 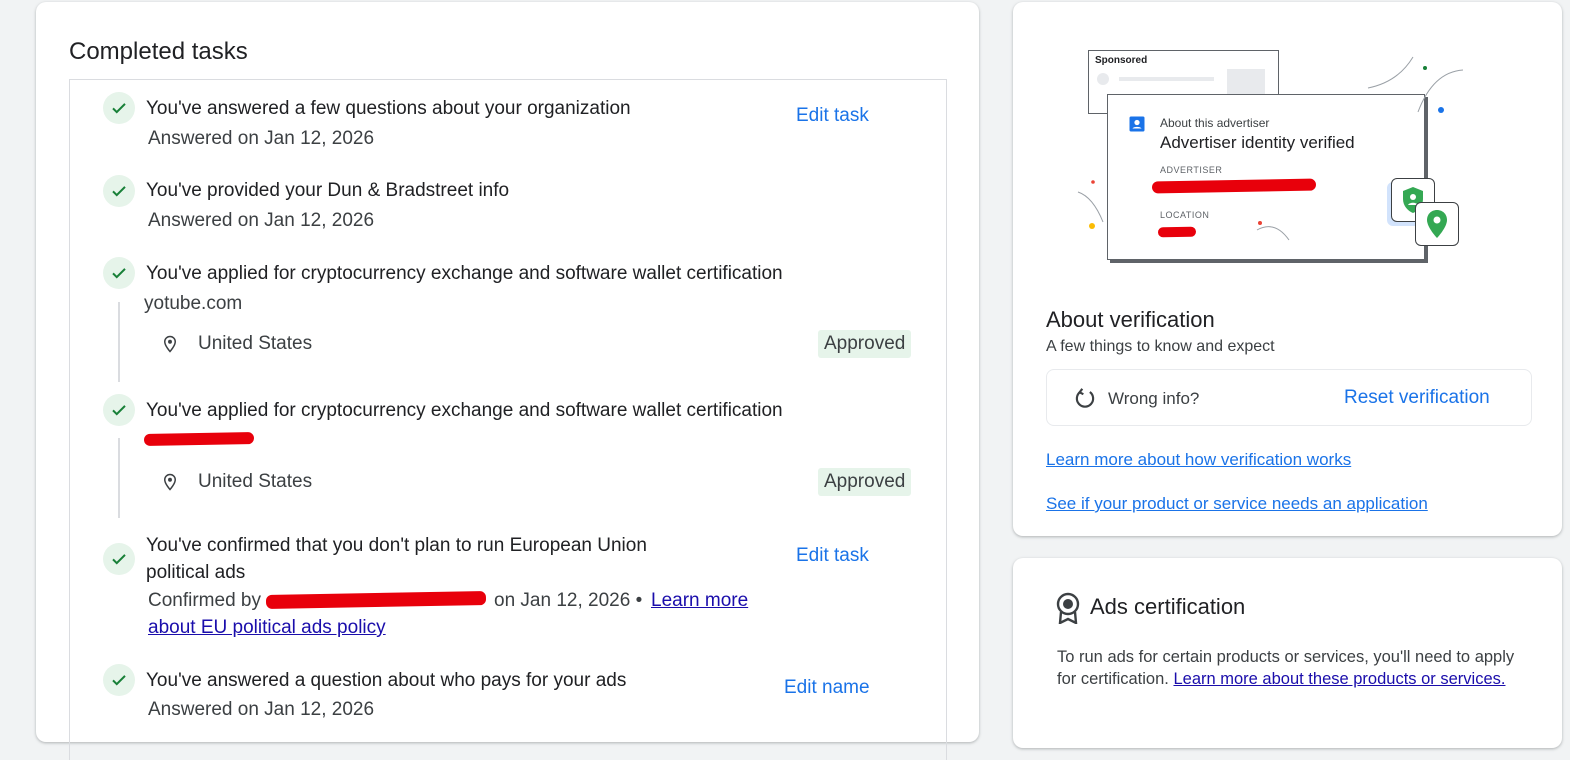 What do you see at coordinates (1154, 398) in the screenshot?
I see `wrong-info-label: Wrong info?` at bounding box center [1154, 398].